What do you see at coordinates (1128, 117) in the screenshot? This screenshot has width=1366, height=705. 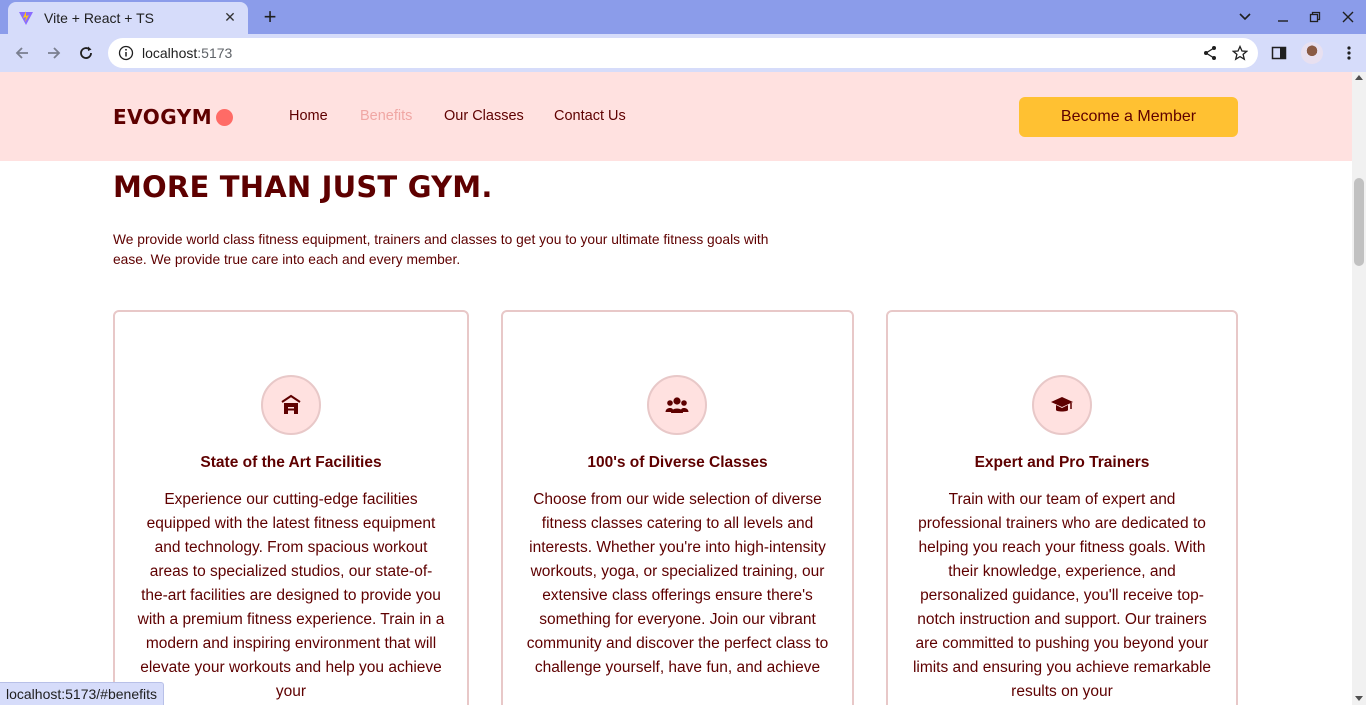 I see `become-member-button: Become a Member` at bounding box center [1128, 117].